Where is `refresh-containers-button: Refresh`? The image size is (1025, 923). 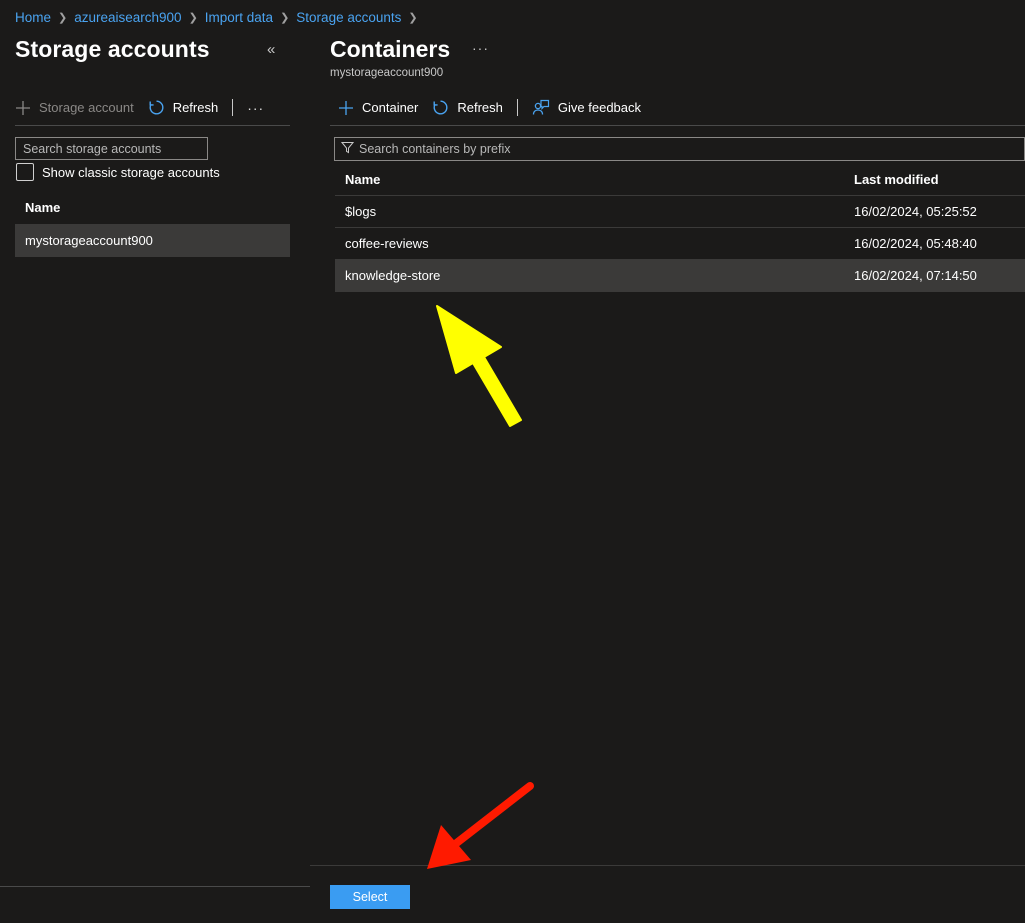
refresh-containers-button: Refresh is located at coordinates (467, 107).